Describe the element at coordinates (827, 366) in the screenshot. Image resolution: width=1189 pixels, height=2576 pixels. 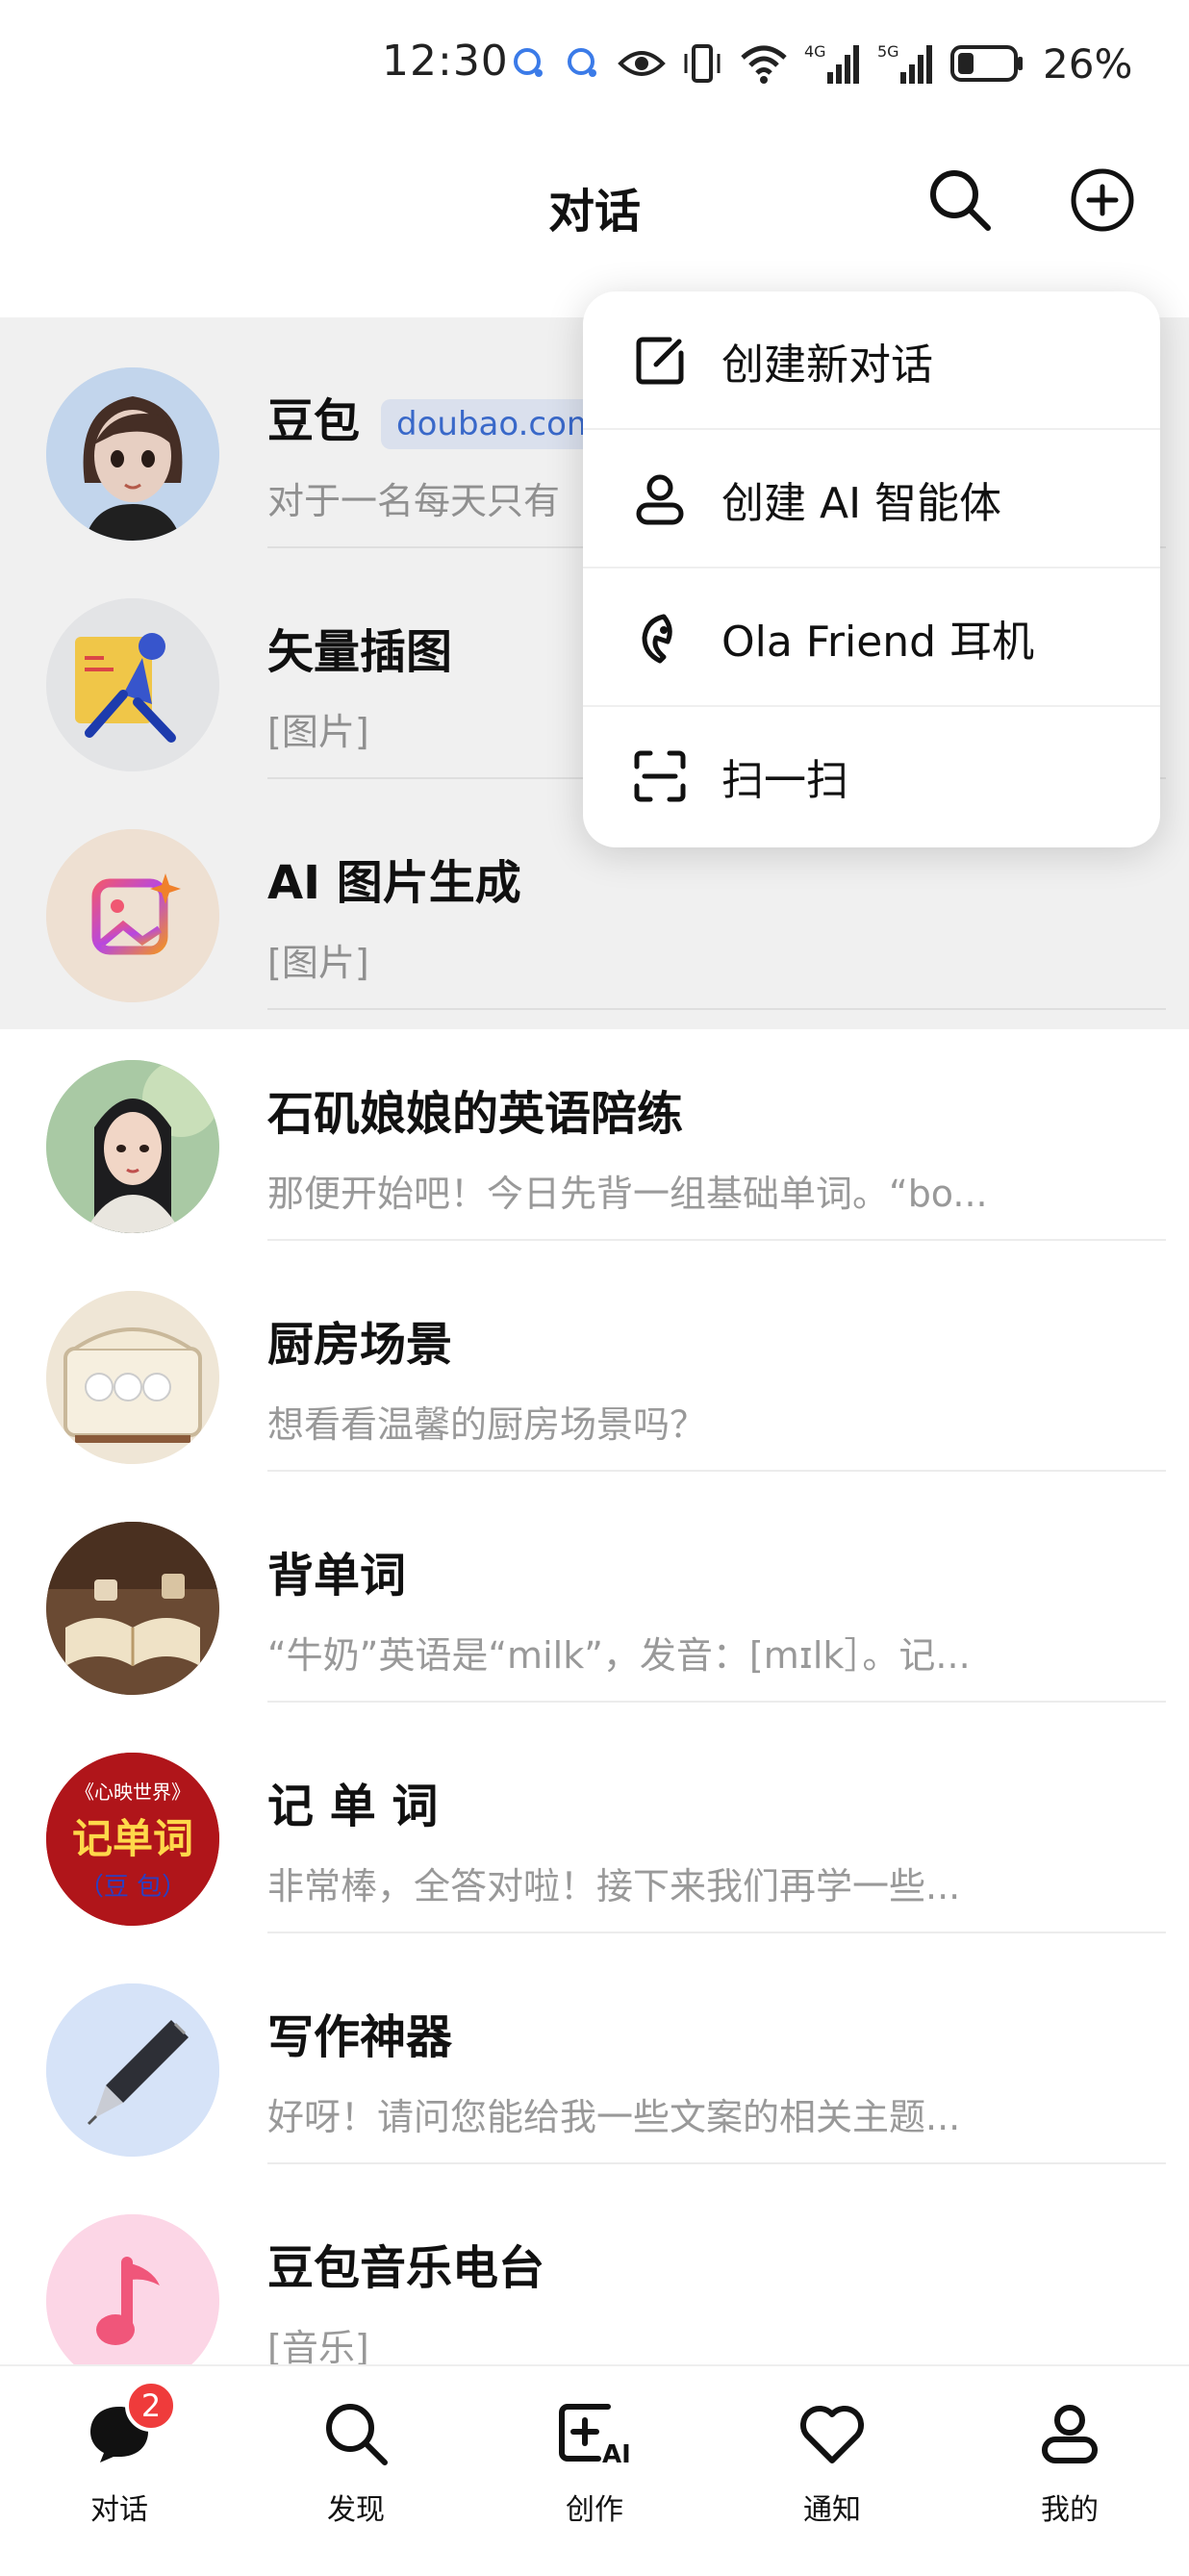
I see `menu-item-label: 创建新对话` at that location.